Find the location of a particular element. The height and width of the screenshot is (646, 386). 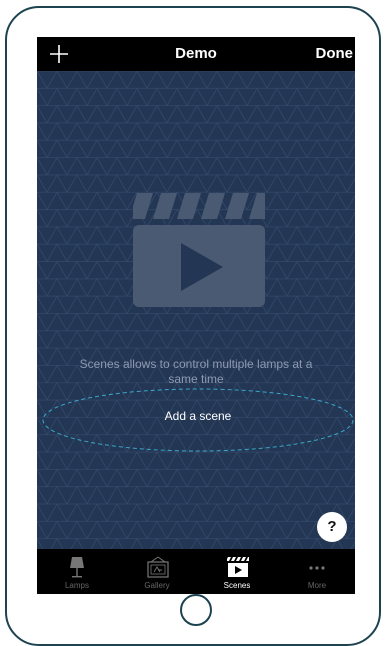

gallery-icon is located at coordinates (158, 567).